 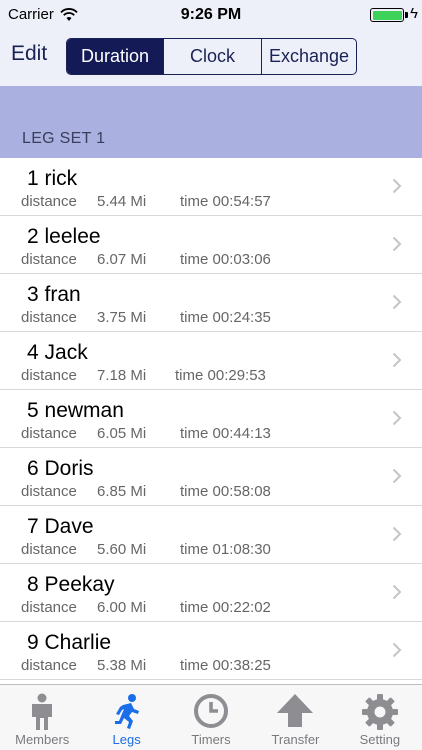 I want to click on time-value: time 00:03:06, so click(x=225, y=259).